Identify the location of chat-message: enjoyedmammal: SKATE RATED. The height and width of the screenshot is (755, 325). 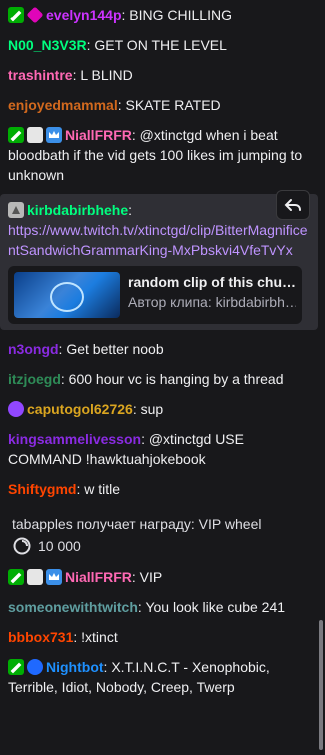
(159, 105).